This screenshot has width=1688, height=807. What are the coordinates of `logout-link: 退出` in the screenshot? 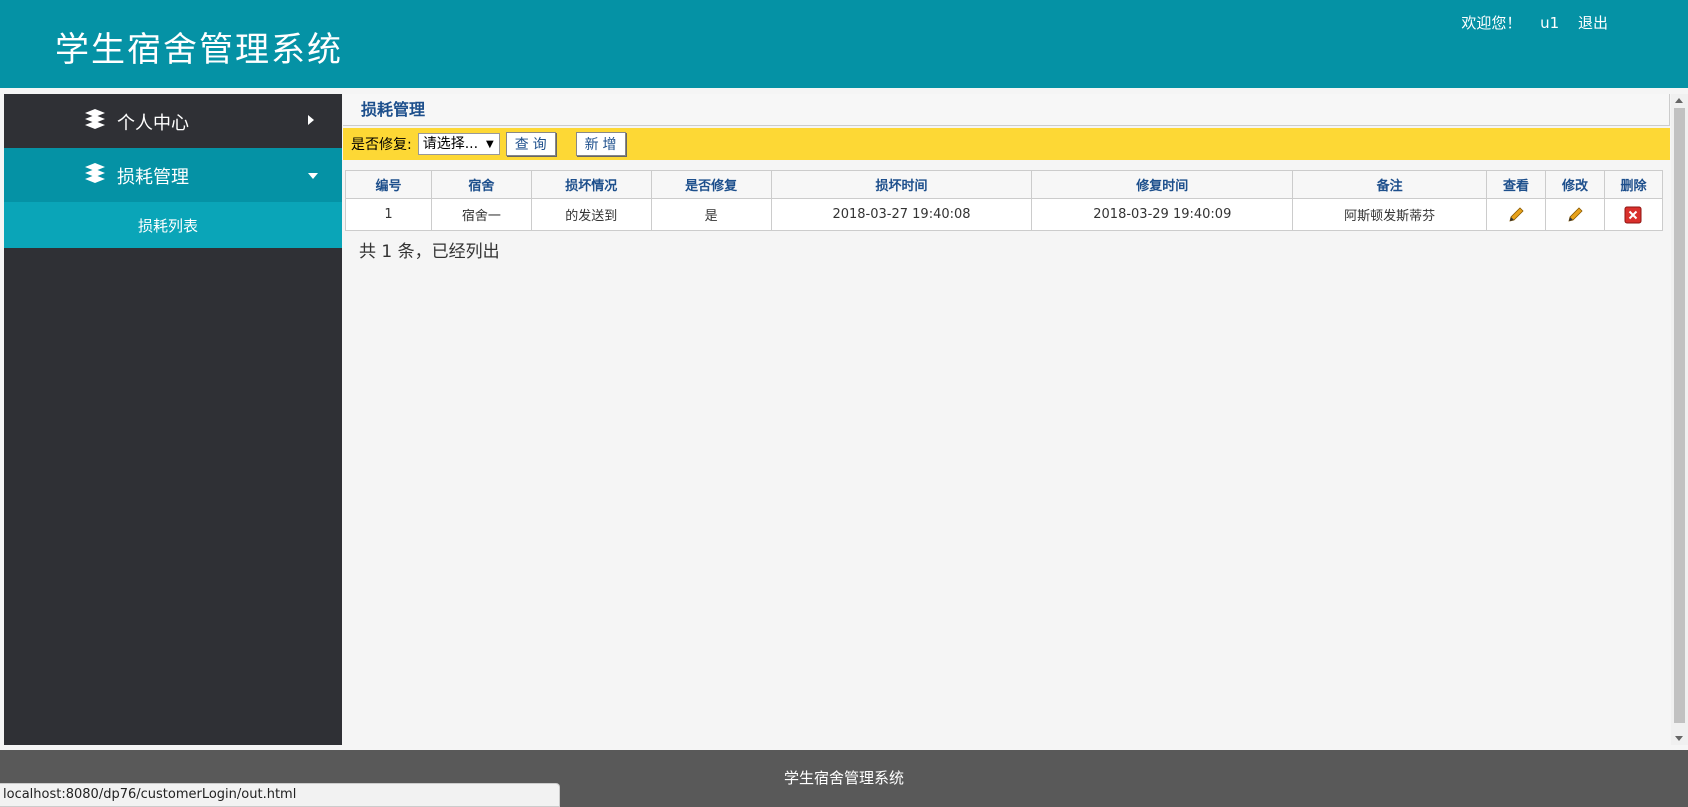 It's located at (1593, 23).